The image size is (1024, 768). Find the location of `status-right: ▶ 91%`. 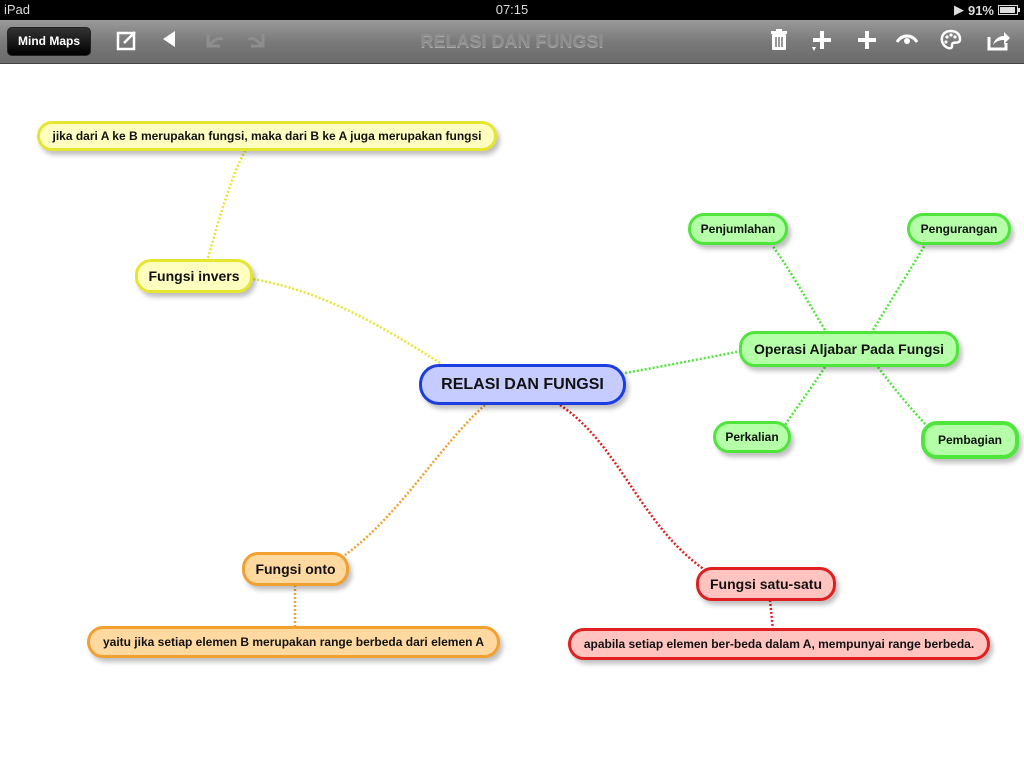

status-right: ▶ 91% is located at coordinates (986, 10).